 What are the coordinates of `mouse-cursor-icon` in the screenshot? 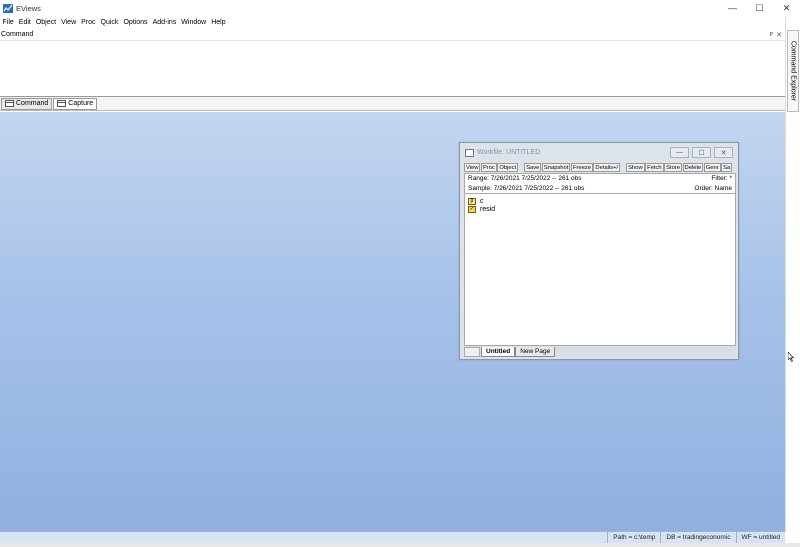 It's located at (791, 357).